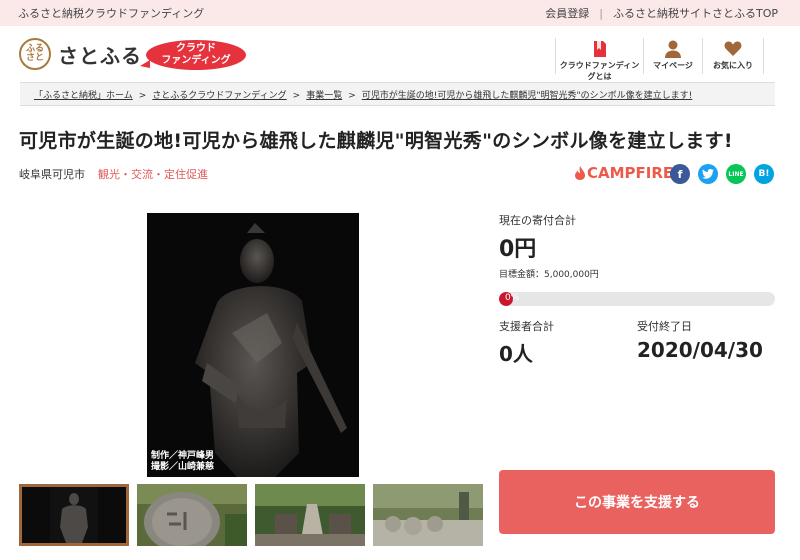  What do you see at coordinates (153, 174) in the screenshot?
I see `project-category: 観光・交流・定住促進` at bounding box center [153, 174].